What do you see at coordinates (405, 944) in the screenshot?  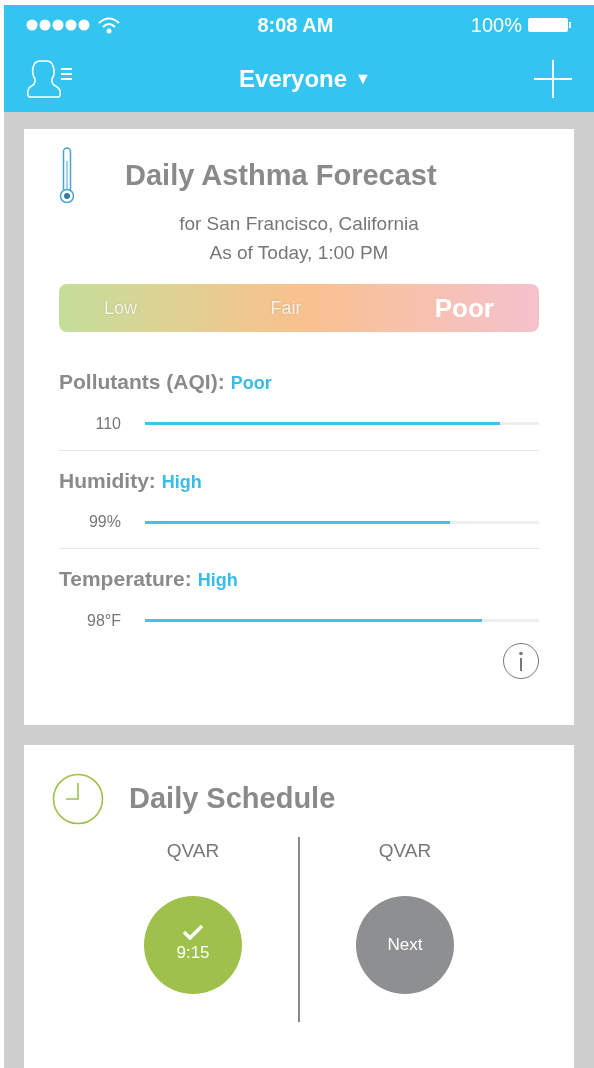 I see `next-dose-button: Next` at bounding box center [405, 944].